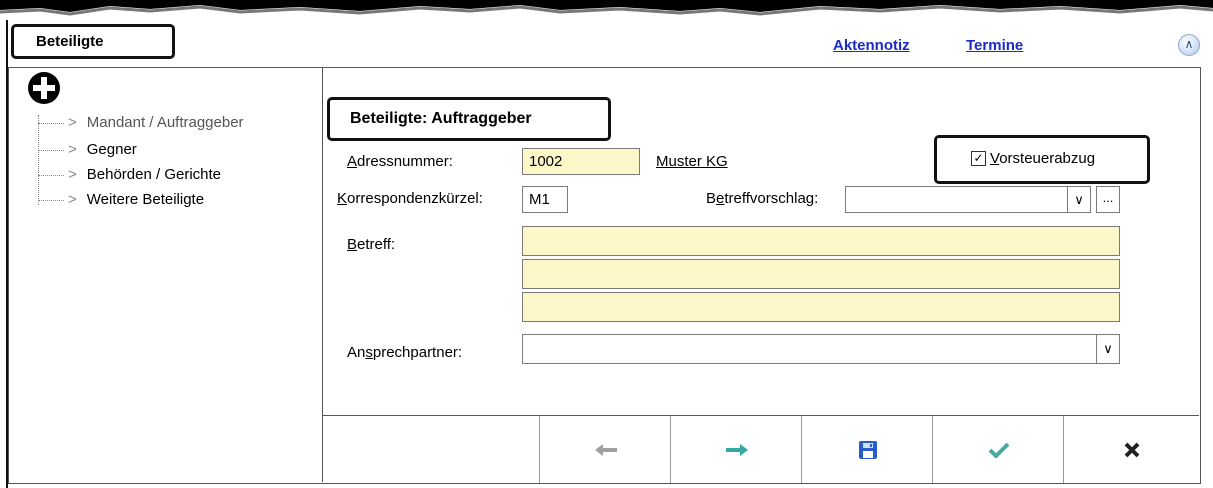 This screenshot has height=488, width=1213. I want to click on plus-circle-icon, so click(44, 88).